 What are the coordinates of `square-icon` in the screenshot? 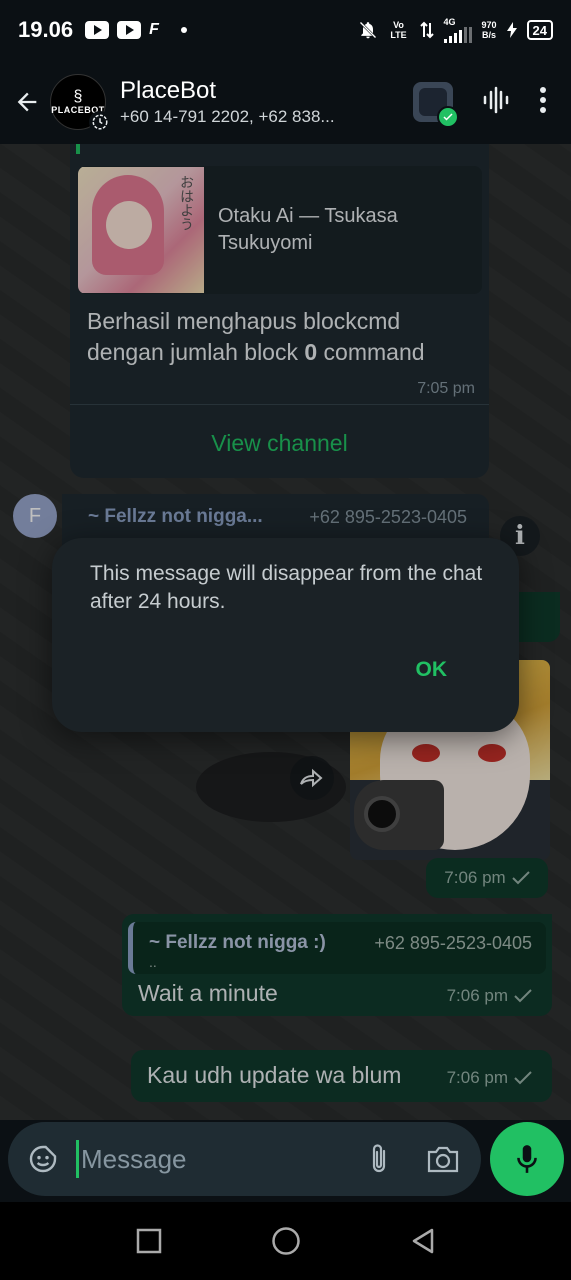 It's located at (148, 1241).